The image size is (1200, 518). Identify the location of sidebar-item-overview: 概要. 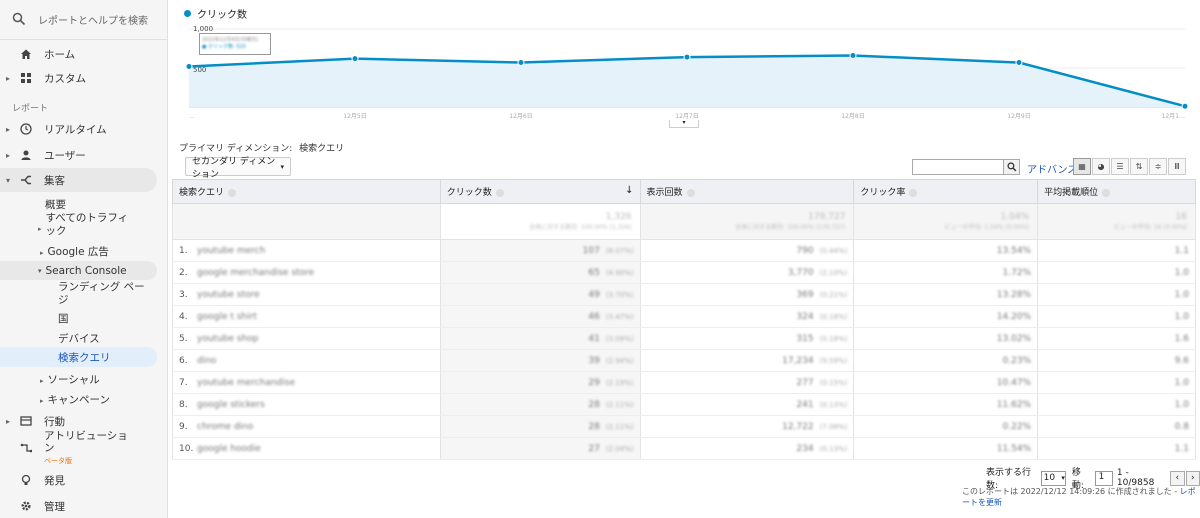
(55, 204).